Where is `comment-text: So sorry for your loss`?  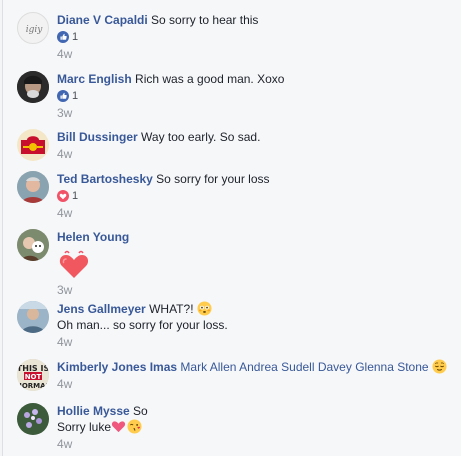 comment-text: So sorry for your loss is located at coordinates (213, 179).